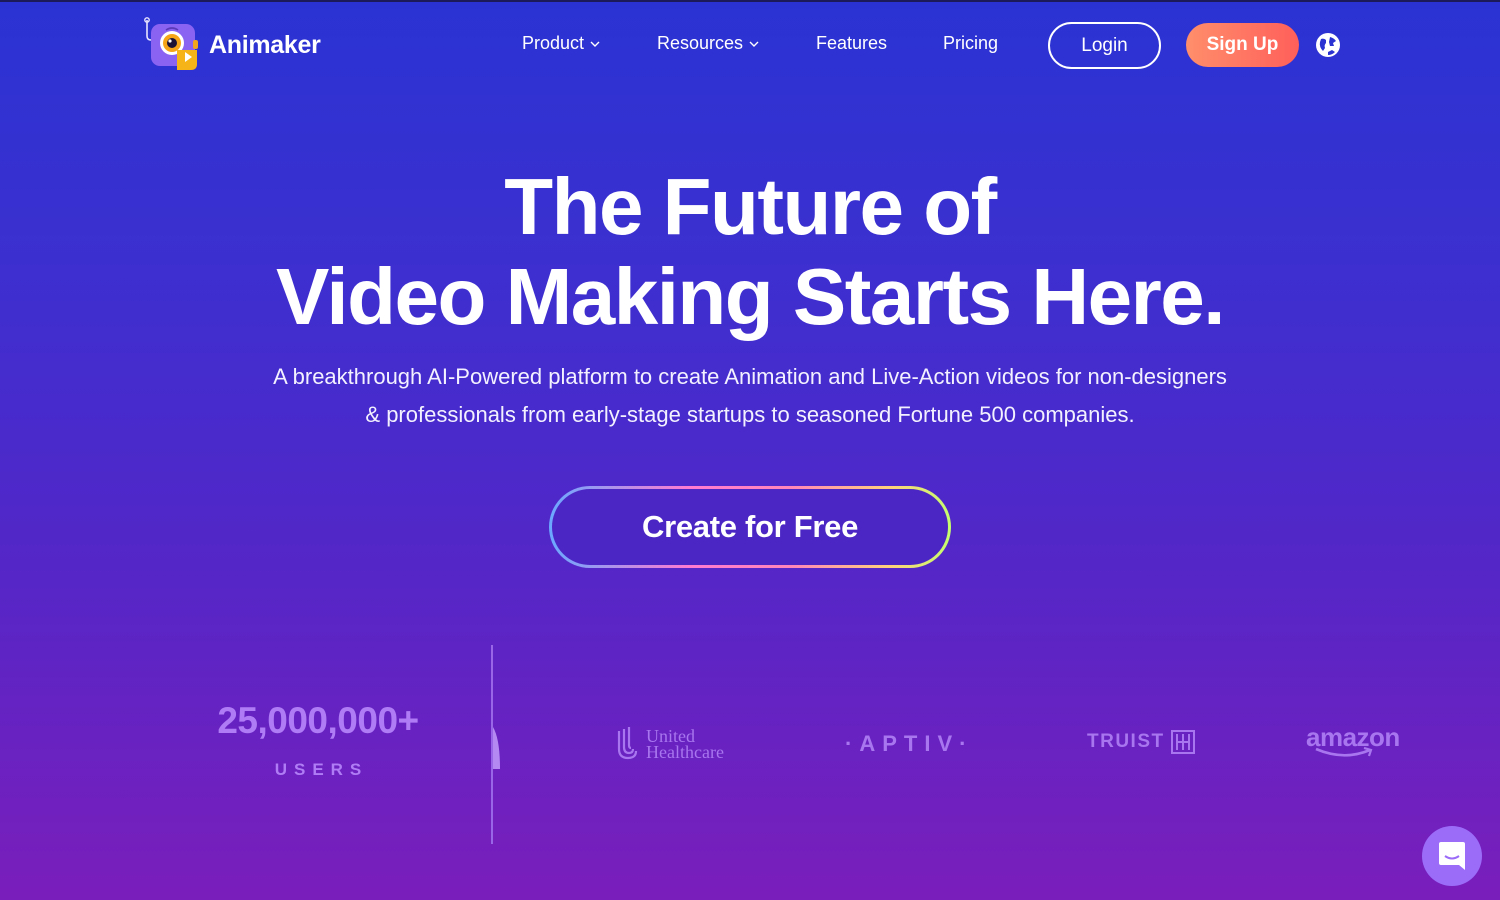  What do you see at coordinates (700, 43) in the screenshot?
I see `nav-resources-label: Resources` at bounding box center [700, 43].